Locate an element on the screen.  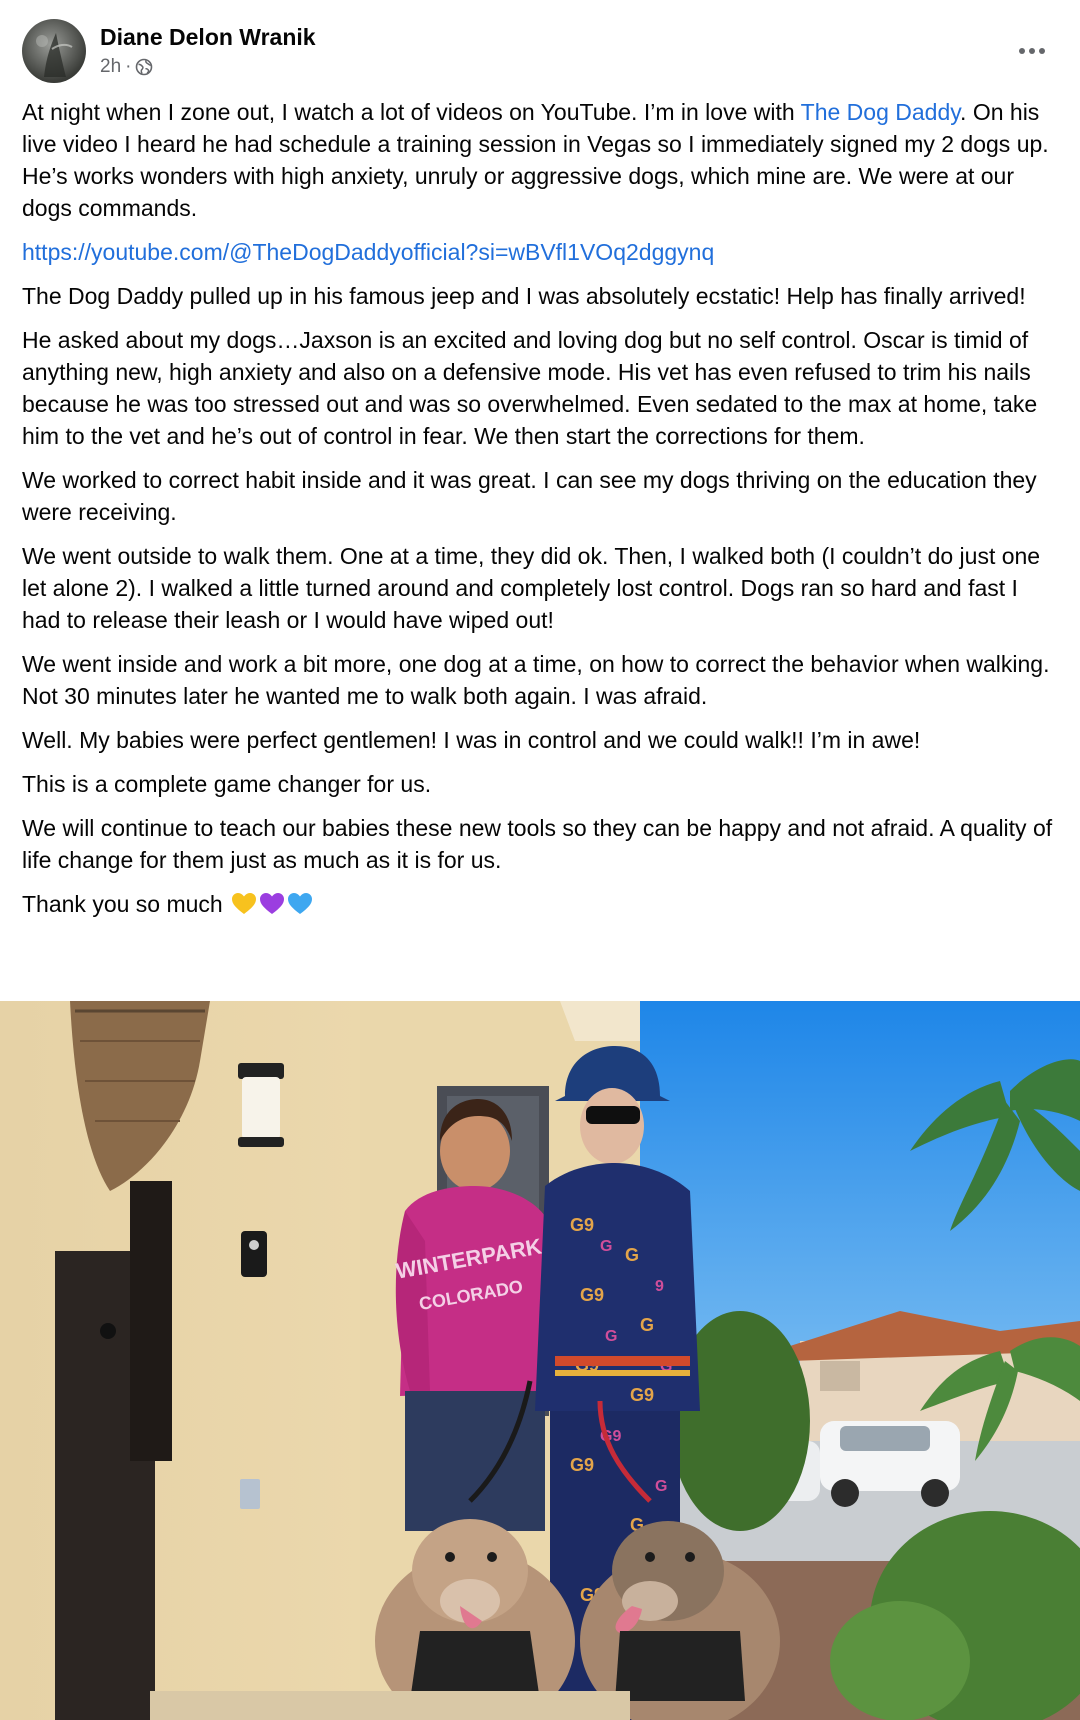
more-options-icon is located at coordinates (1032, 51).